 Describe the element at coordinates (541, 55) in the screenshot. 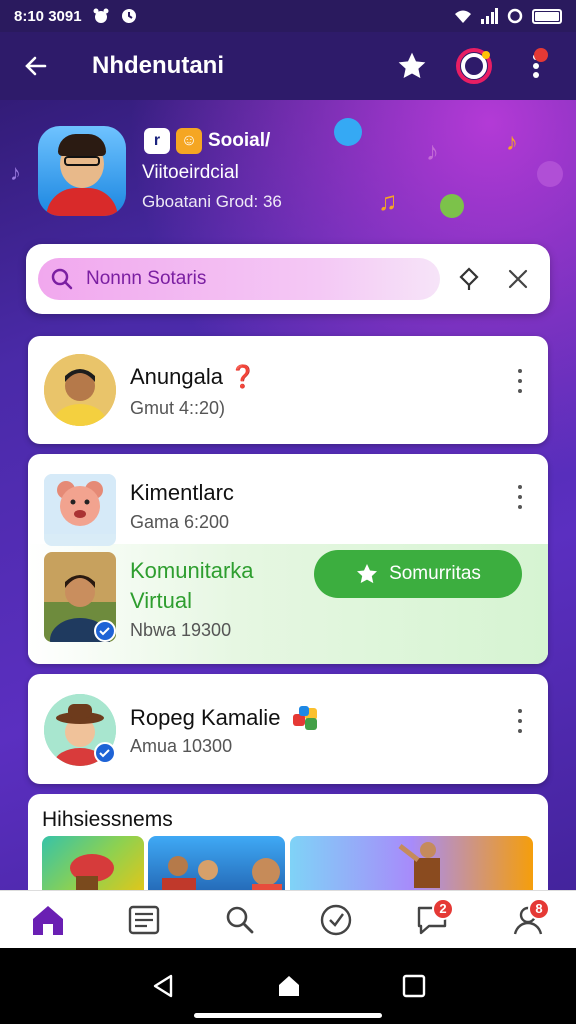

I see `notification-dot` at that location.